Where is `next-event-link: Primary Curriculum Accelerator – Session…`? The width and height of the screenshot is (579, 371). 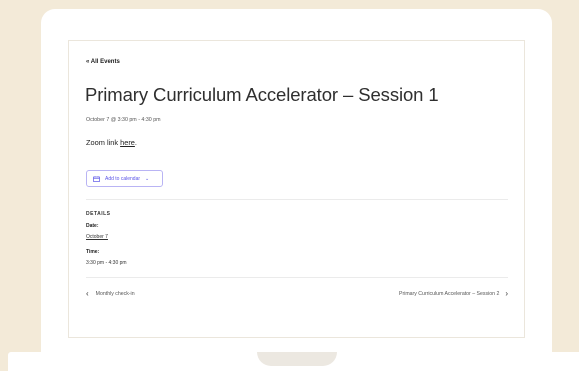
next-event-link: Primary Curriculum Accelerator – Session… is located at coordinates (453, 294).